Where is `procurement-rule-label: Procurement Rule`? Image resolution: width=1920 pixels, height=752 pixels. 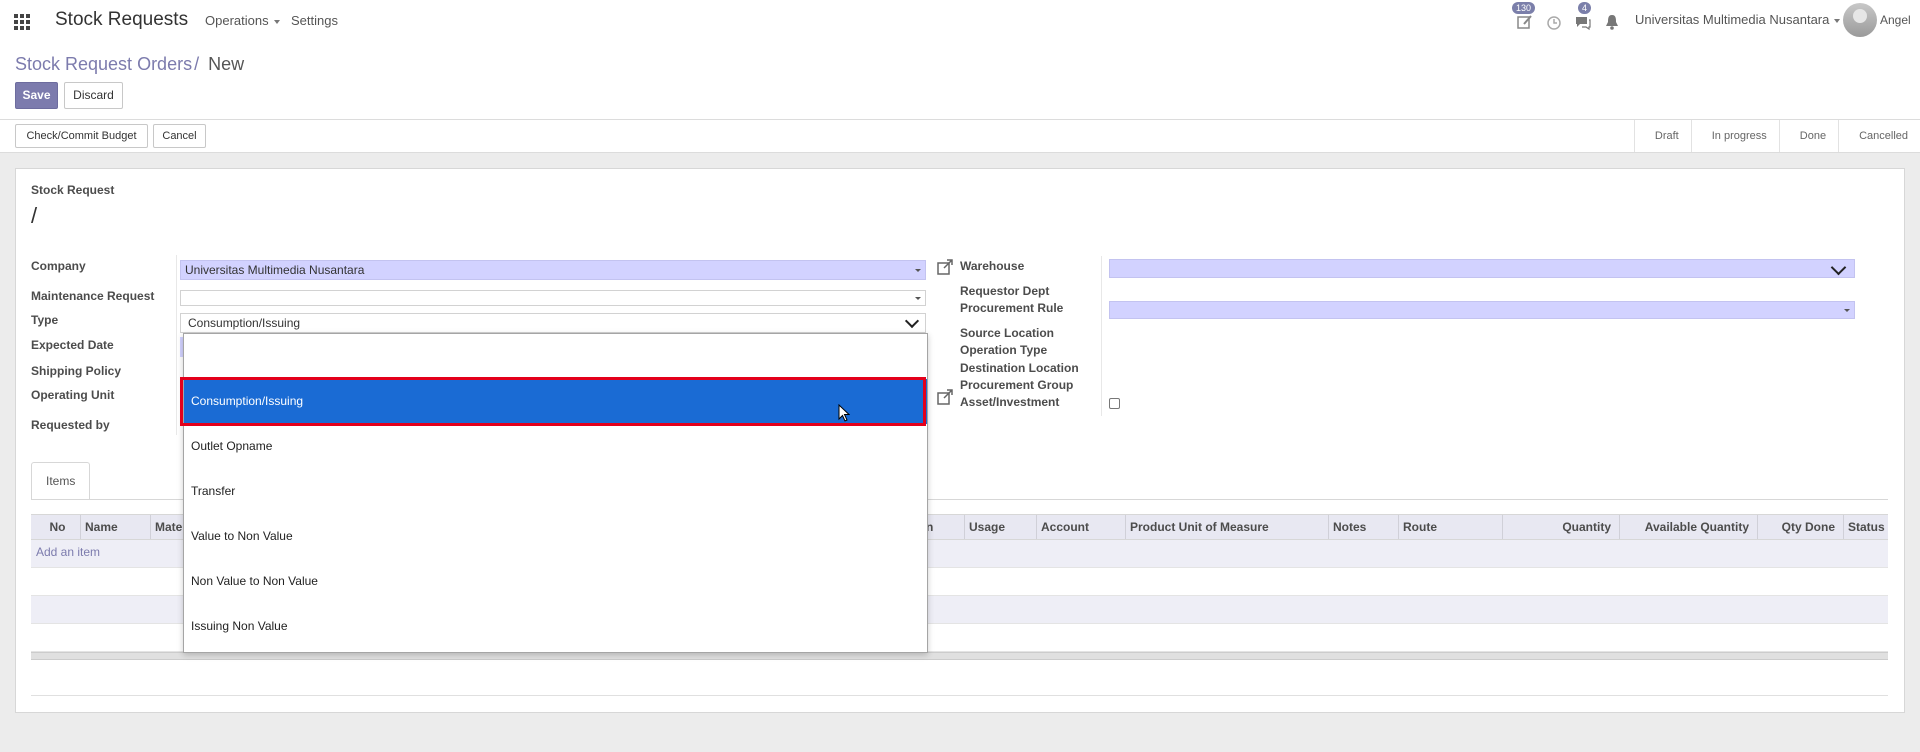 procurement-rule-label: Procurement Rule is located at coordinates (1012, 308).